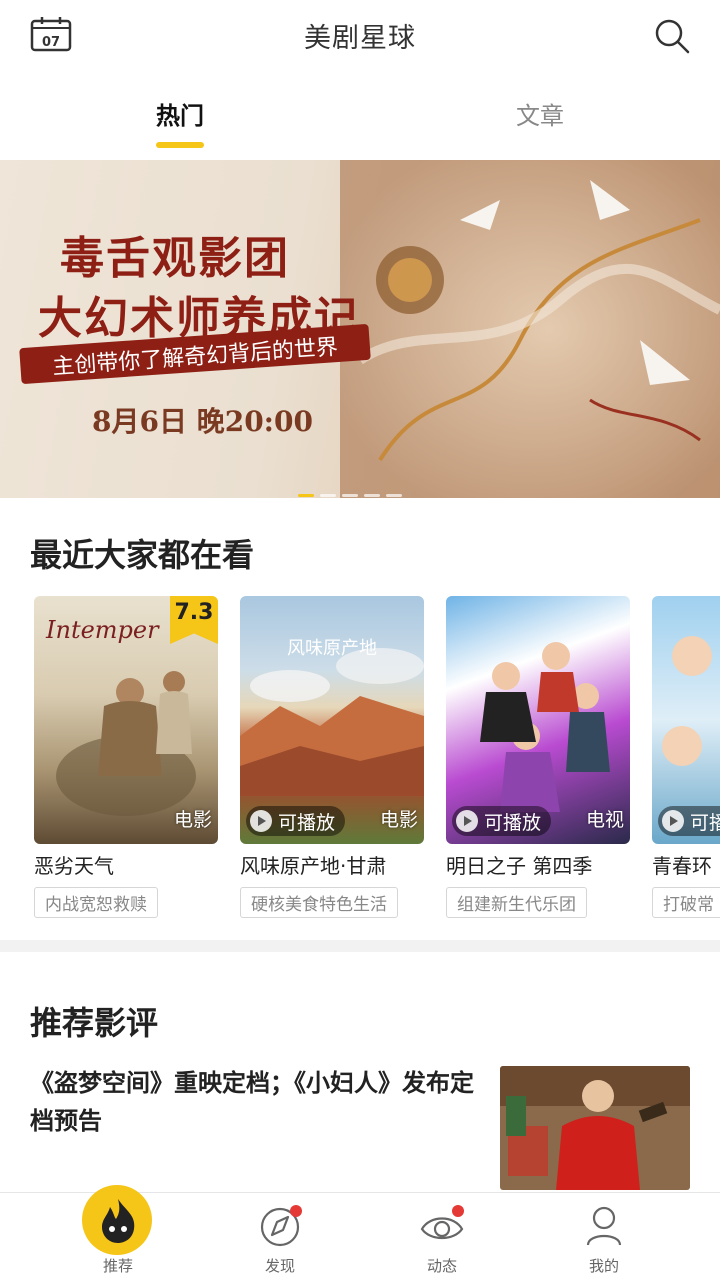 Image resolution: width=720 pixels, height=1281 pixels. Describe the element at coordinates (603, 1266) in the screenshot. I see `nav-label: 我的` at that location.